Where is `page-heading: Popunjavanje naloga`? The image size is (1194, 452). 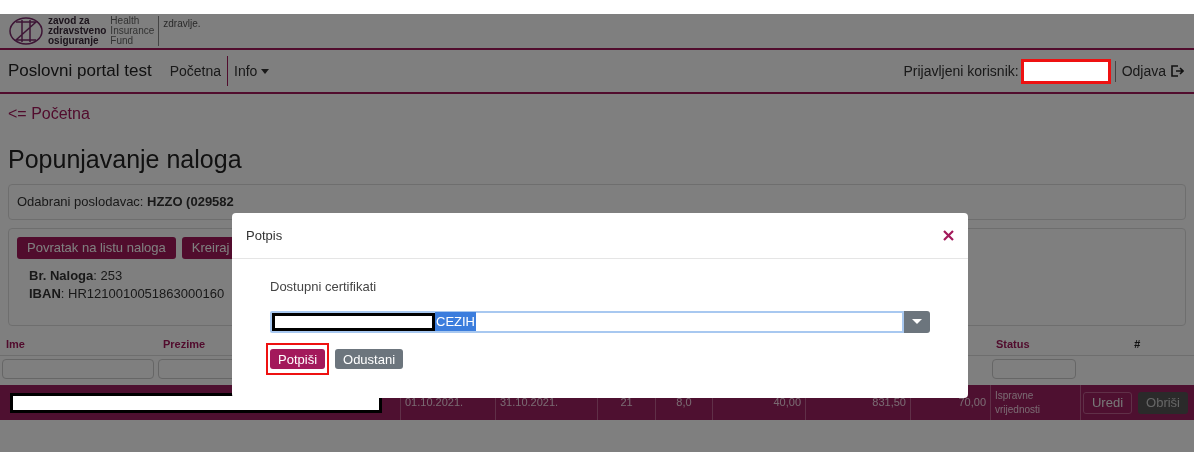 page-heading: Popunjavanje naloga is located at coordinates (125, 159).